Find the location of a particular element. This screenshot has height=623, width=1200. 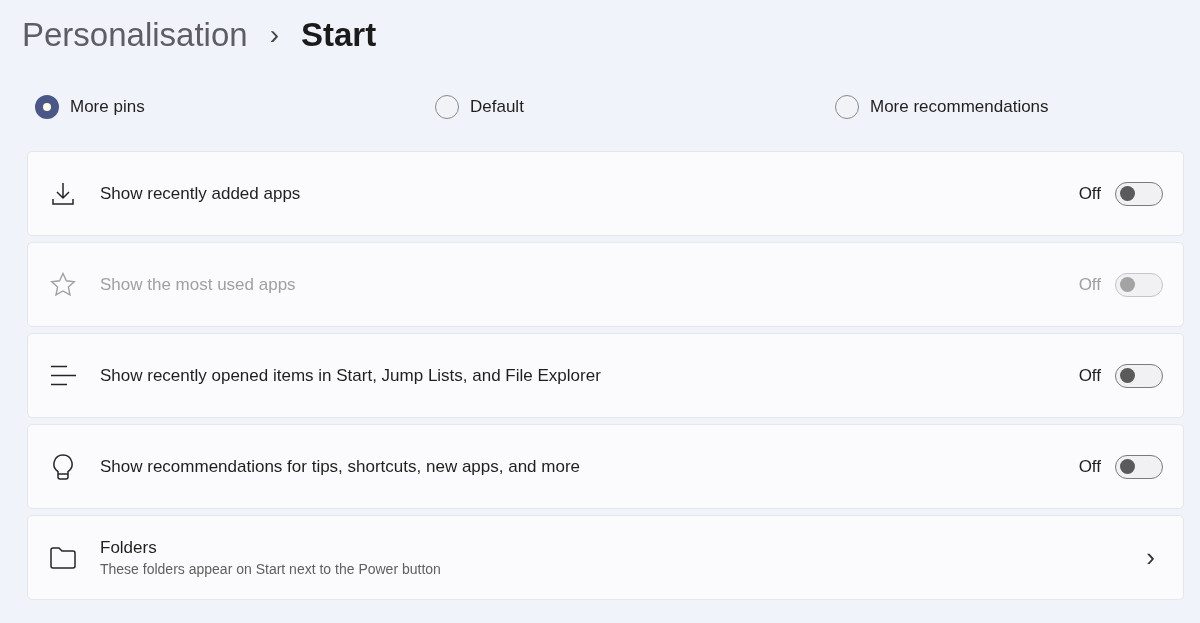

lightbulb-icon is located at coordinates (63, 466).